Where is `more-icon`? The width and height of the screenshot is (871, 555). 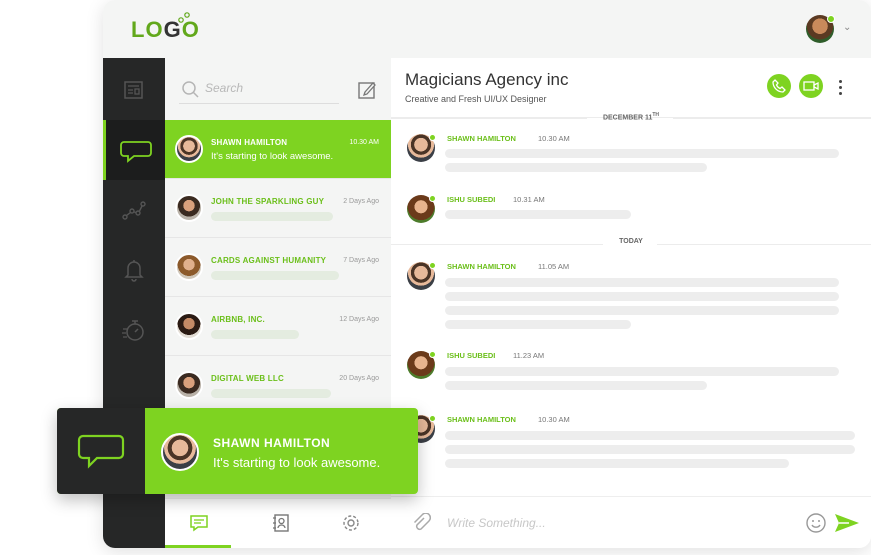 more-icon is located at coordinates (841, 89).